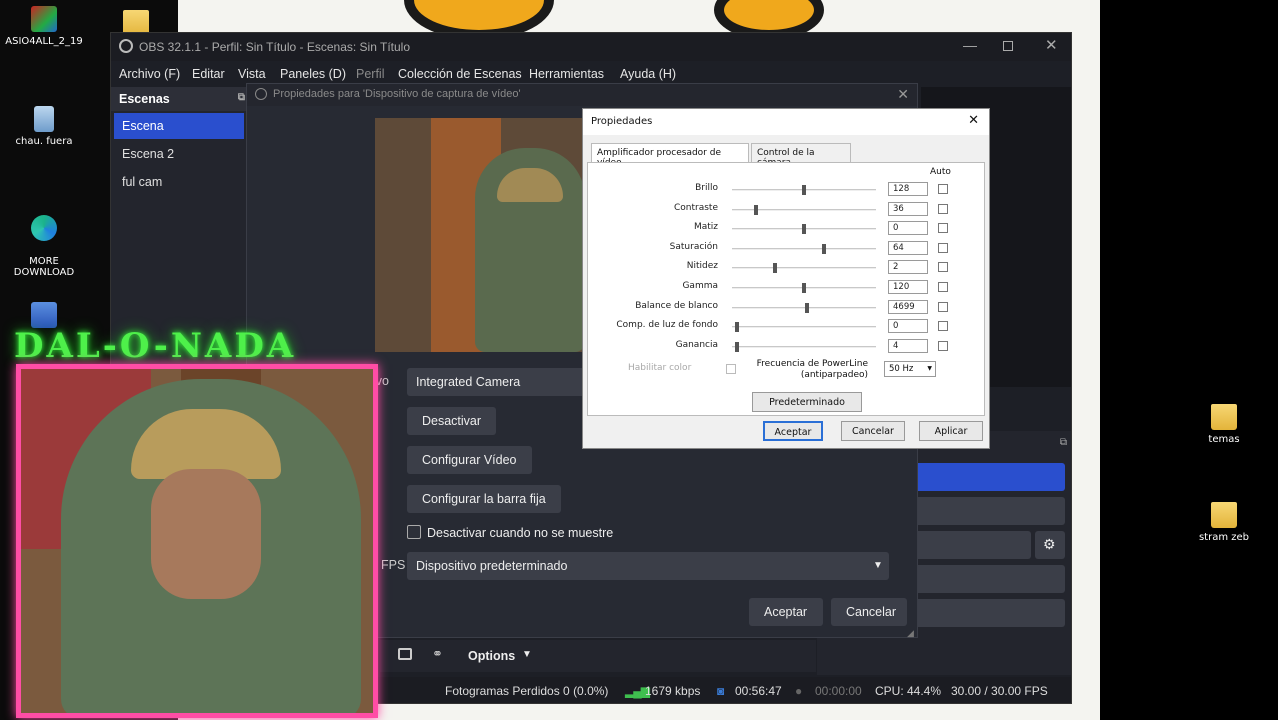 The height and width of the screenshot is (720, 1278). What do you see at coordinates (910, 633) in the screenshot?
I see `resize-grip-icon: ◢` at bounding box center [910, 633].